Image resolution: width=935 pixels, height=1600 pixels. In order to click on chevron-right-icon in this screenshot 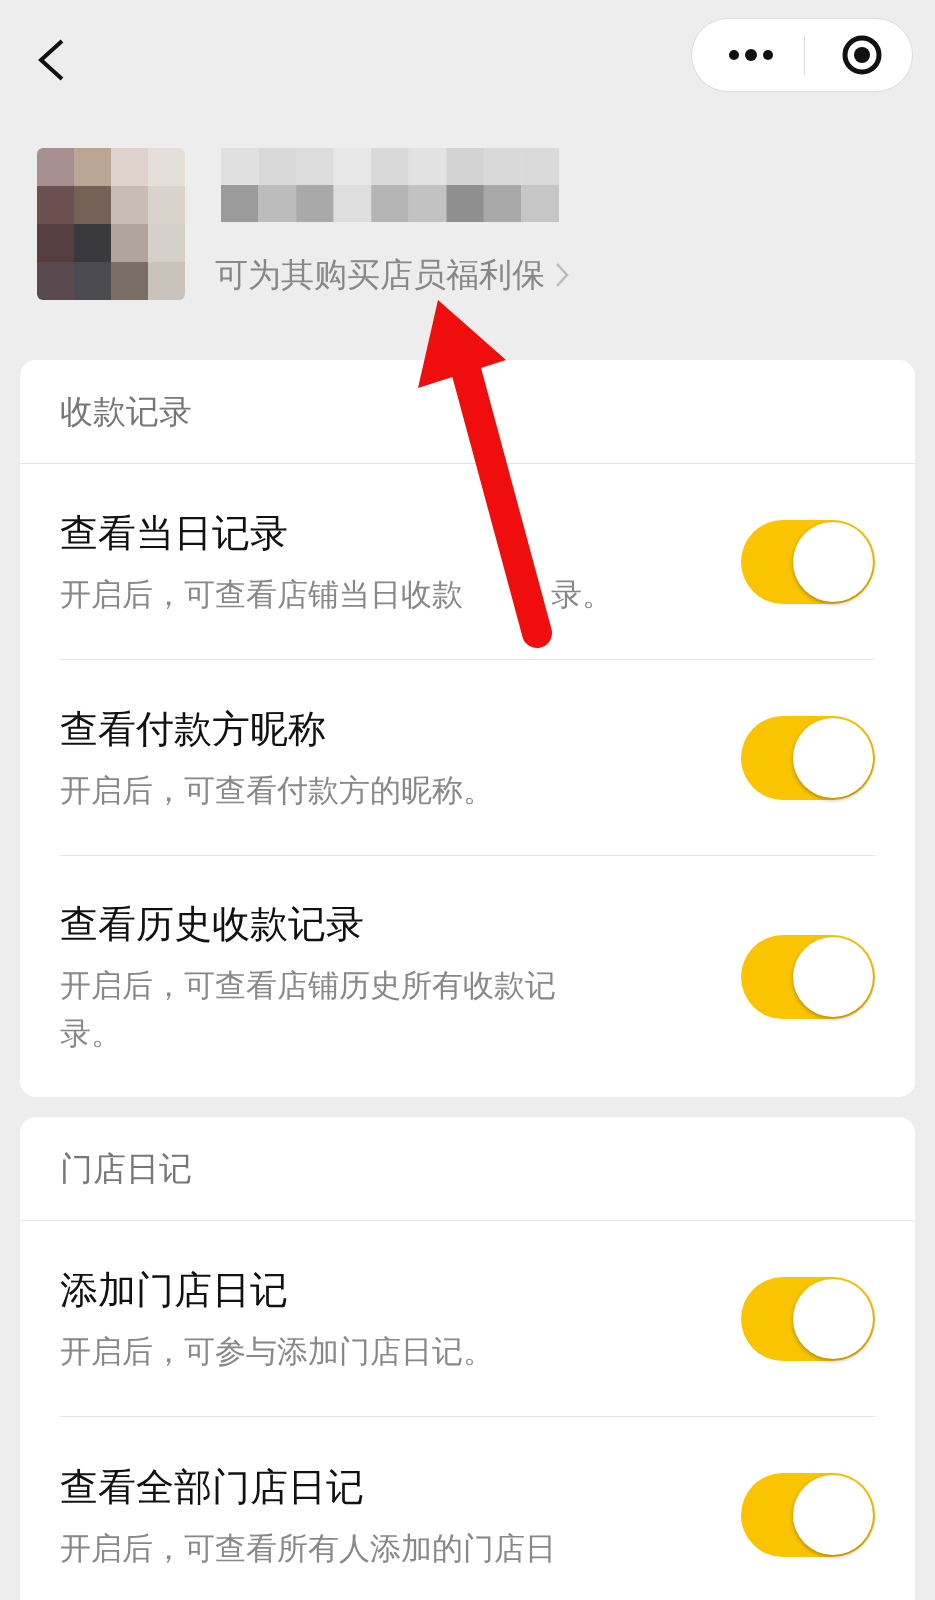, I will do `click(562, 274)`.